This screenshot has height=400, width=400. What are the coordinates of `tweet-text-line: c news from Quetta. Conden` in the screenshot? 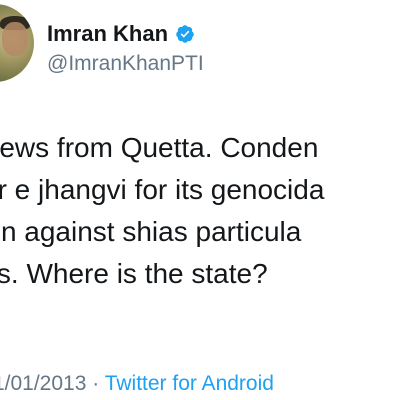 It's located at (159, 147).